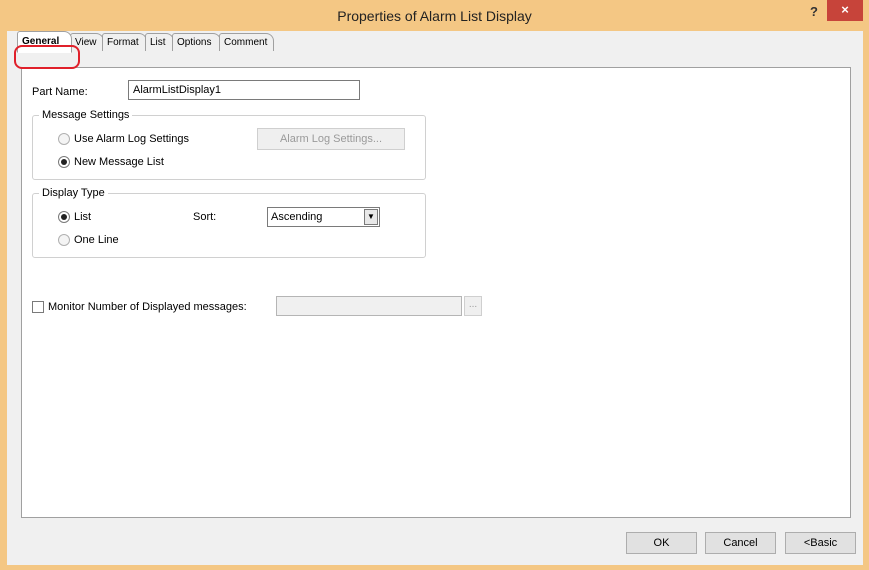 This screenshot has height=570, width=869. What do you see at coordinates (38, 307) in the screenshot?
I see `monitor-checkbox` at bounding box center [38, 307].